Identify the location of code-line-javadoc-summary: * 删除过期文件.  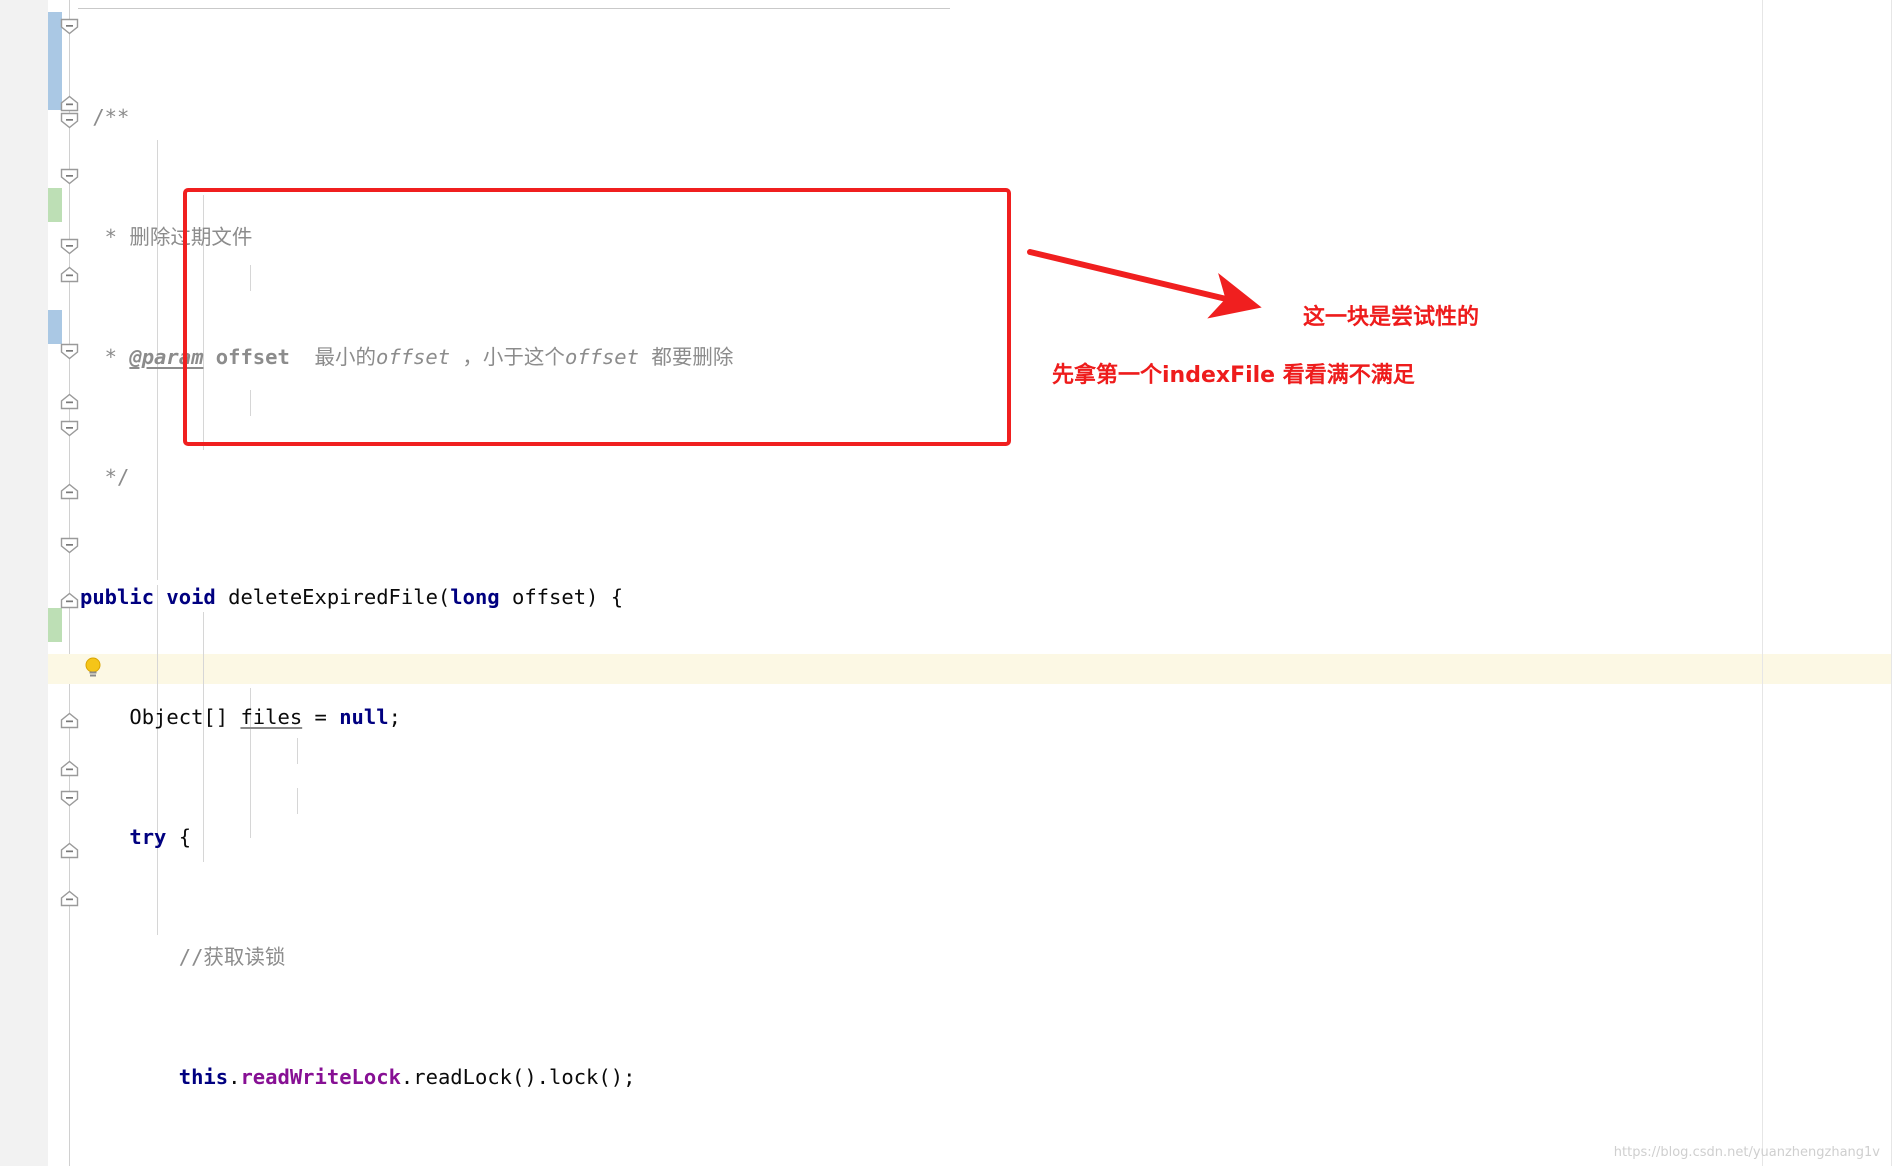
(780, 237).